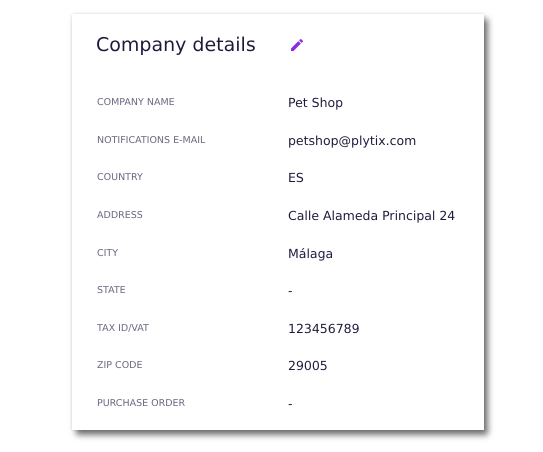 This screenshot has width=543, height=452. What do you see at coordinates (136, 102) in the screenshot?
I see `field-label: COMPANY NAME` at bounding box center [136, 102].